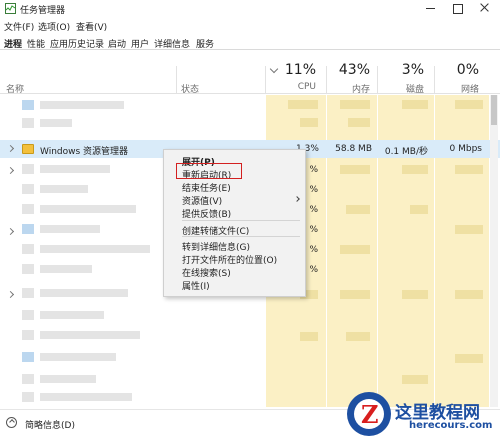  What do you see at coordinates (297, 199) in the screenshot?
I see `submenu-arrow-icon` at bounding box center [297, 199].